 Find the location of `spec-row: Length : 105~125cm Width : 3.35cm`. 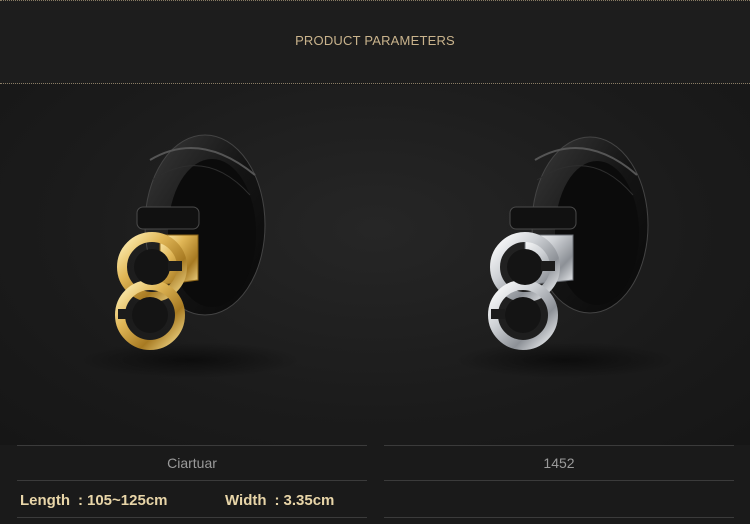

spec-row: Length : 105~125cm Width : 3.35cm is located at coordinates (177, 500).